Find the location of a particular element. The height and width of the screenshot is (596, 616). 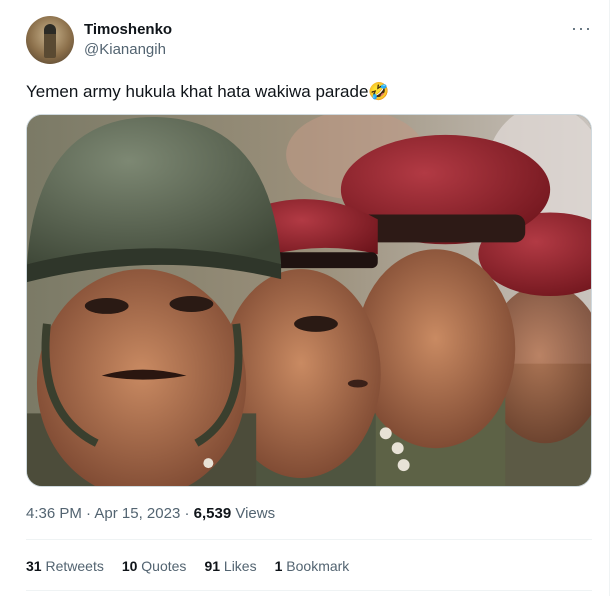

author-handle: @Kianangih is located at coordinates (128, 50).